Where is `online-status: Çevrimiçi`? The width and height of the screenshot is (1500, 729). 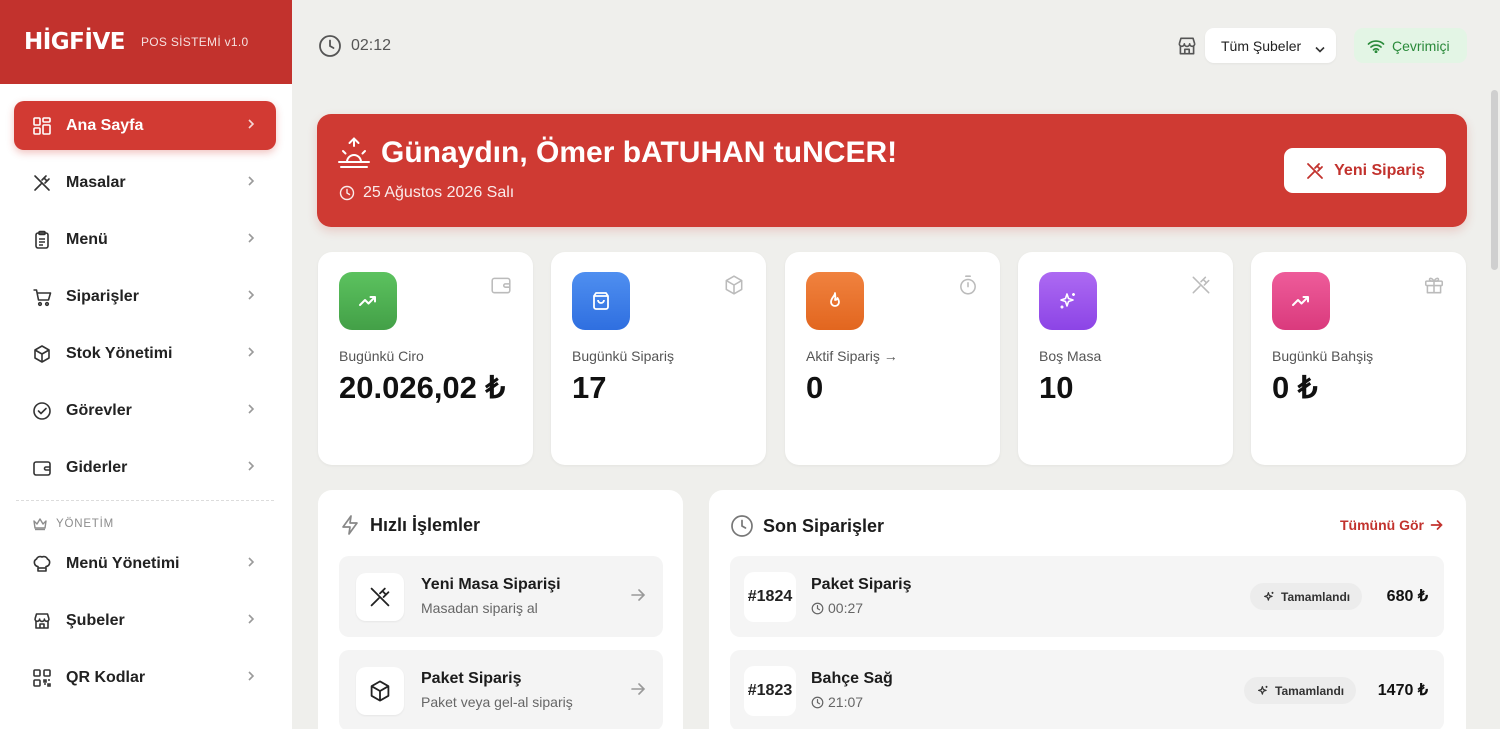
online-status: Çevrimiçi is located at coordinates (1410, 45).